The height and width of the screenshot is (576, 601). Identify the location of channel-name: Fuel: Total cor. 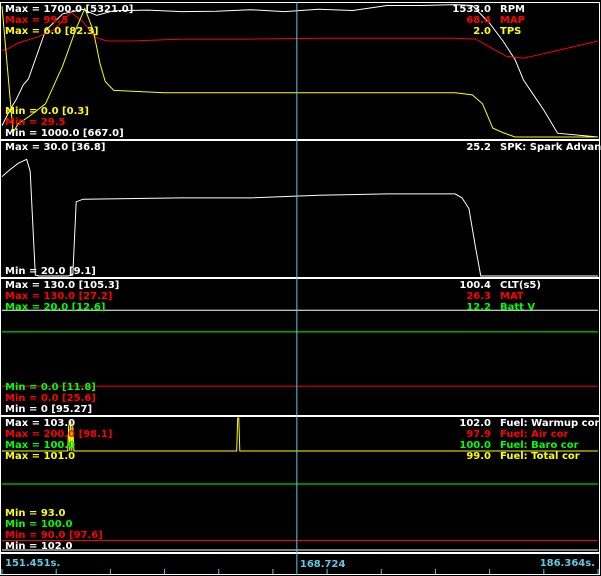
(540, 456).